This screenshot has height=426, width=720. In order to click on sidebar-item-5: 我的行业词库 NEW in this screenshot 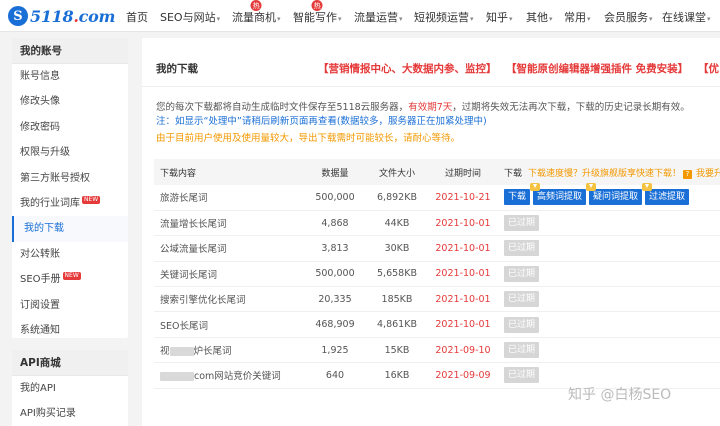, I will do `click(70, 203)`.